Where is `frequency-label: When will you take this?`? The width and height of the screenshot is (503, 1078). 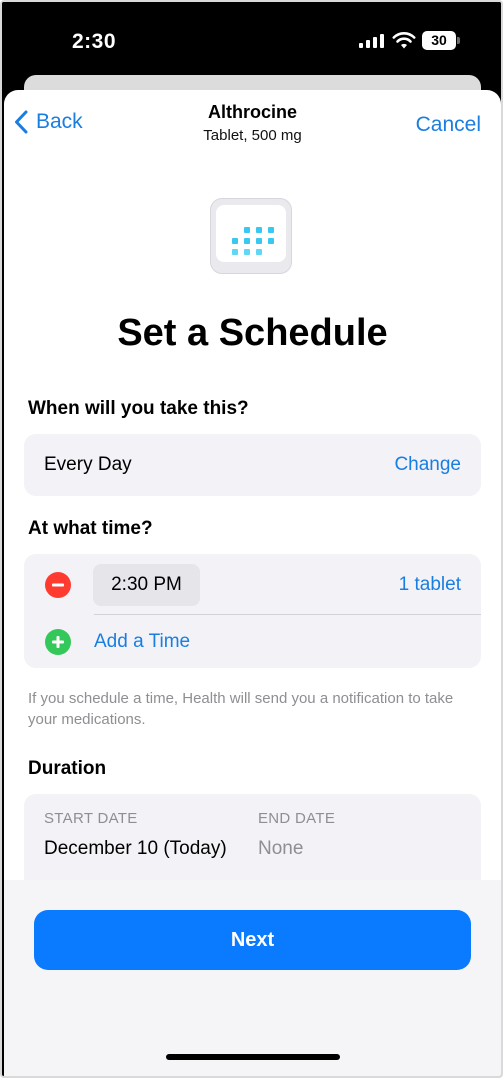
frequency-label: When will you take this? is located at coordinates (138, 408).